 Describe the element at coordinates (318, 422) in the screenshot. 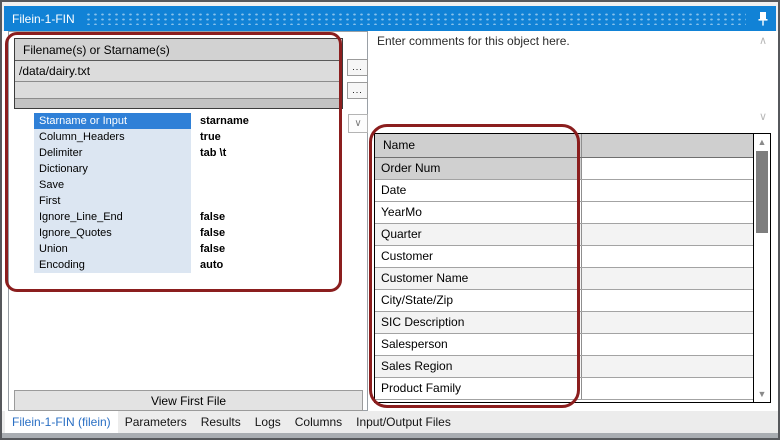

I see `tab: Columns` at that location.